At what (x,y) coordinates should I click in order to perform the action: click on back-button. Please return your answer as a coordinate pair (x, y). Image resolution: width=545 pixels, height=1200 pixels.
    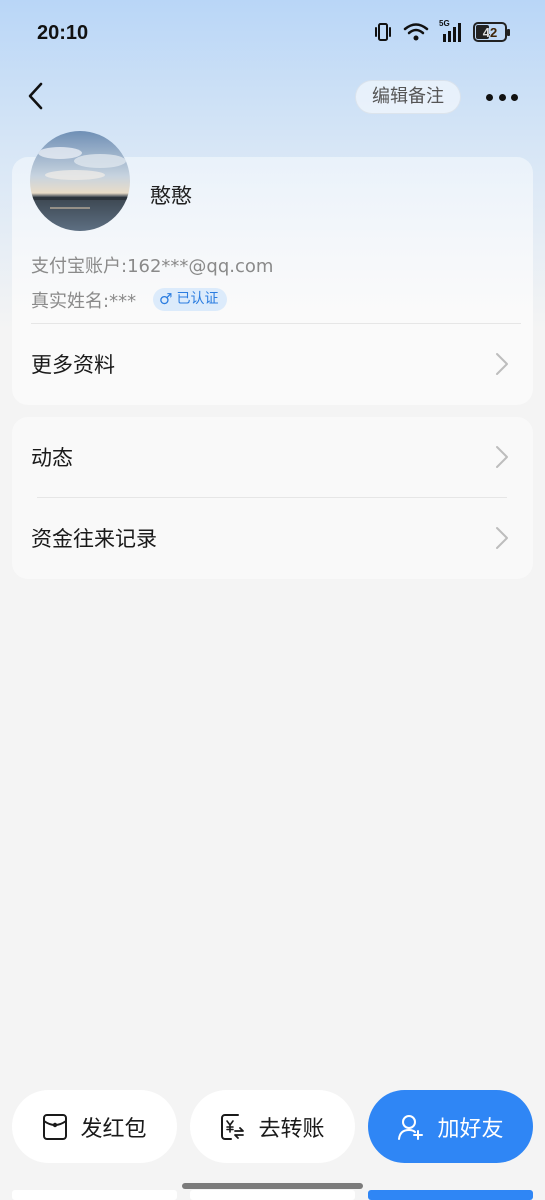
    Looking at the image, I should click on (37, 96).